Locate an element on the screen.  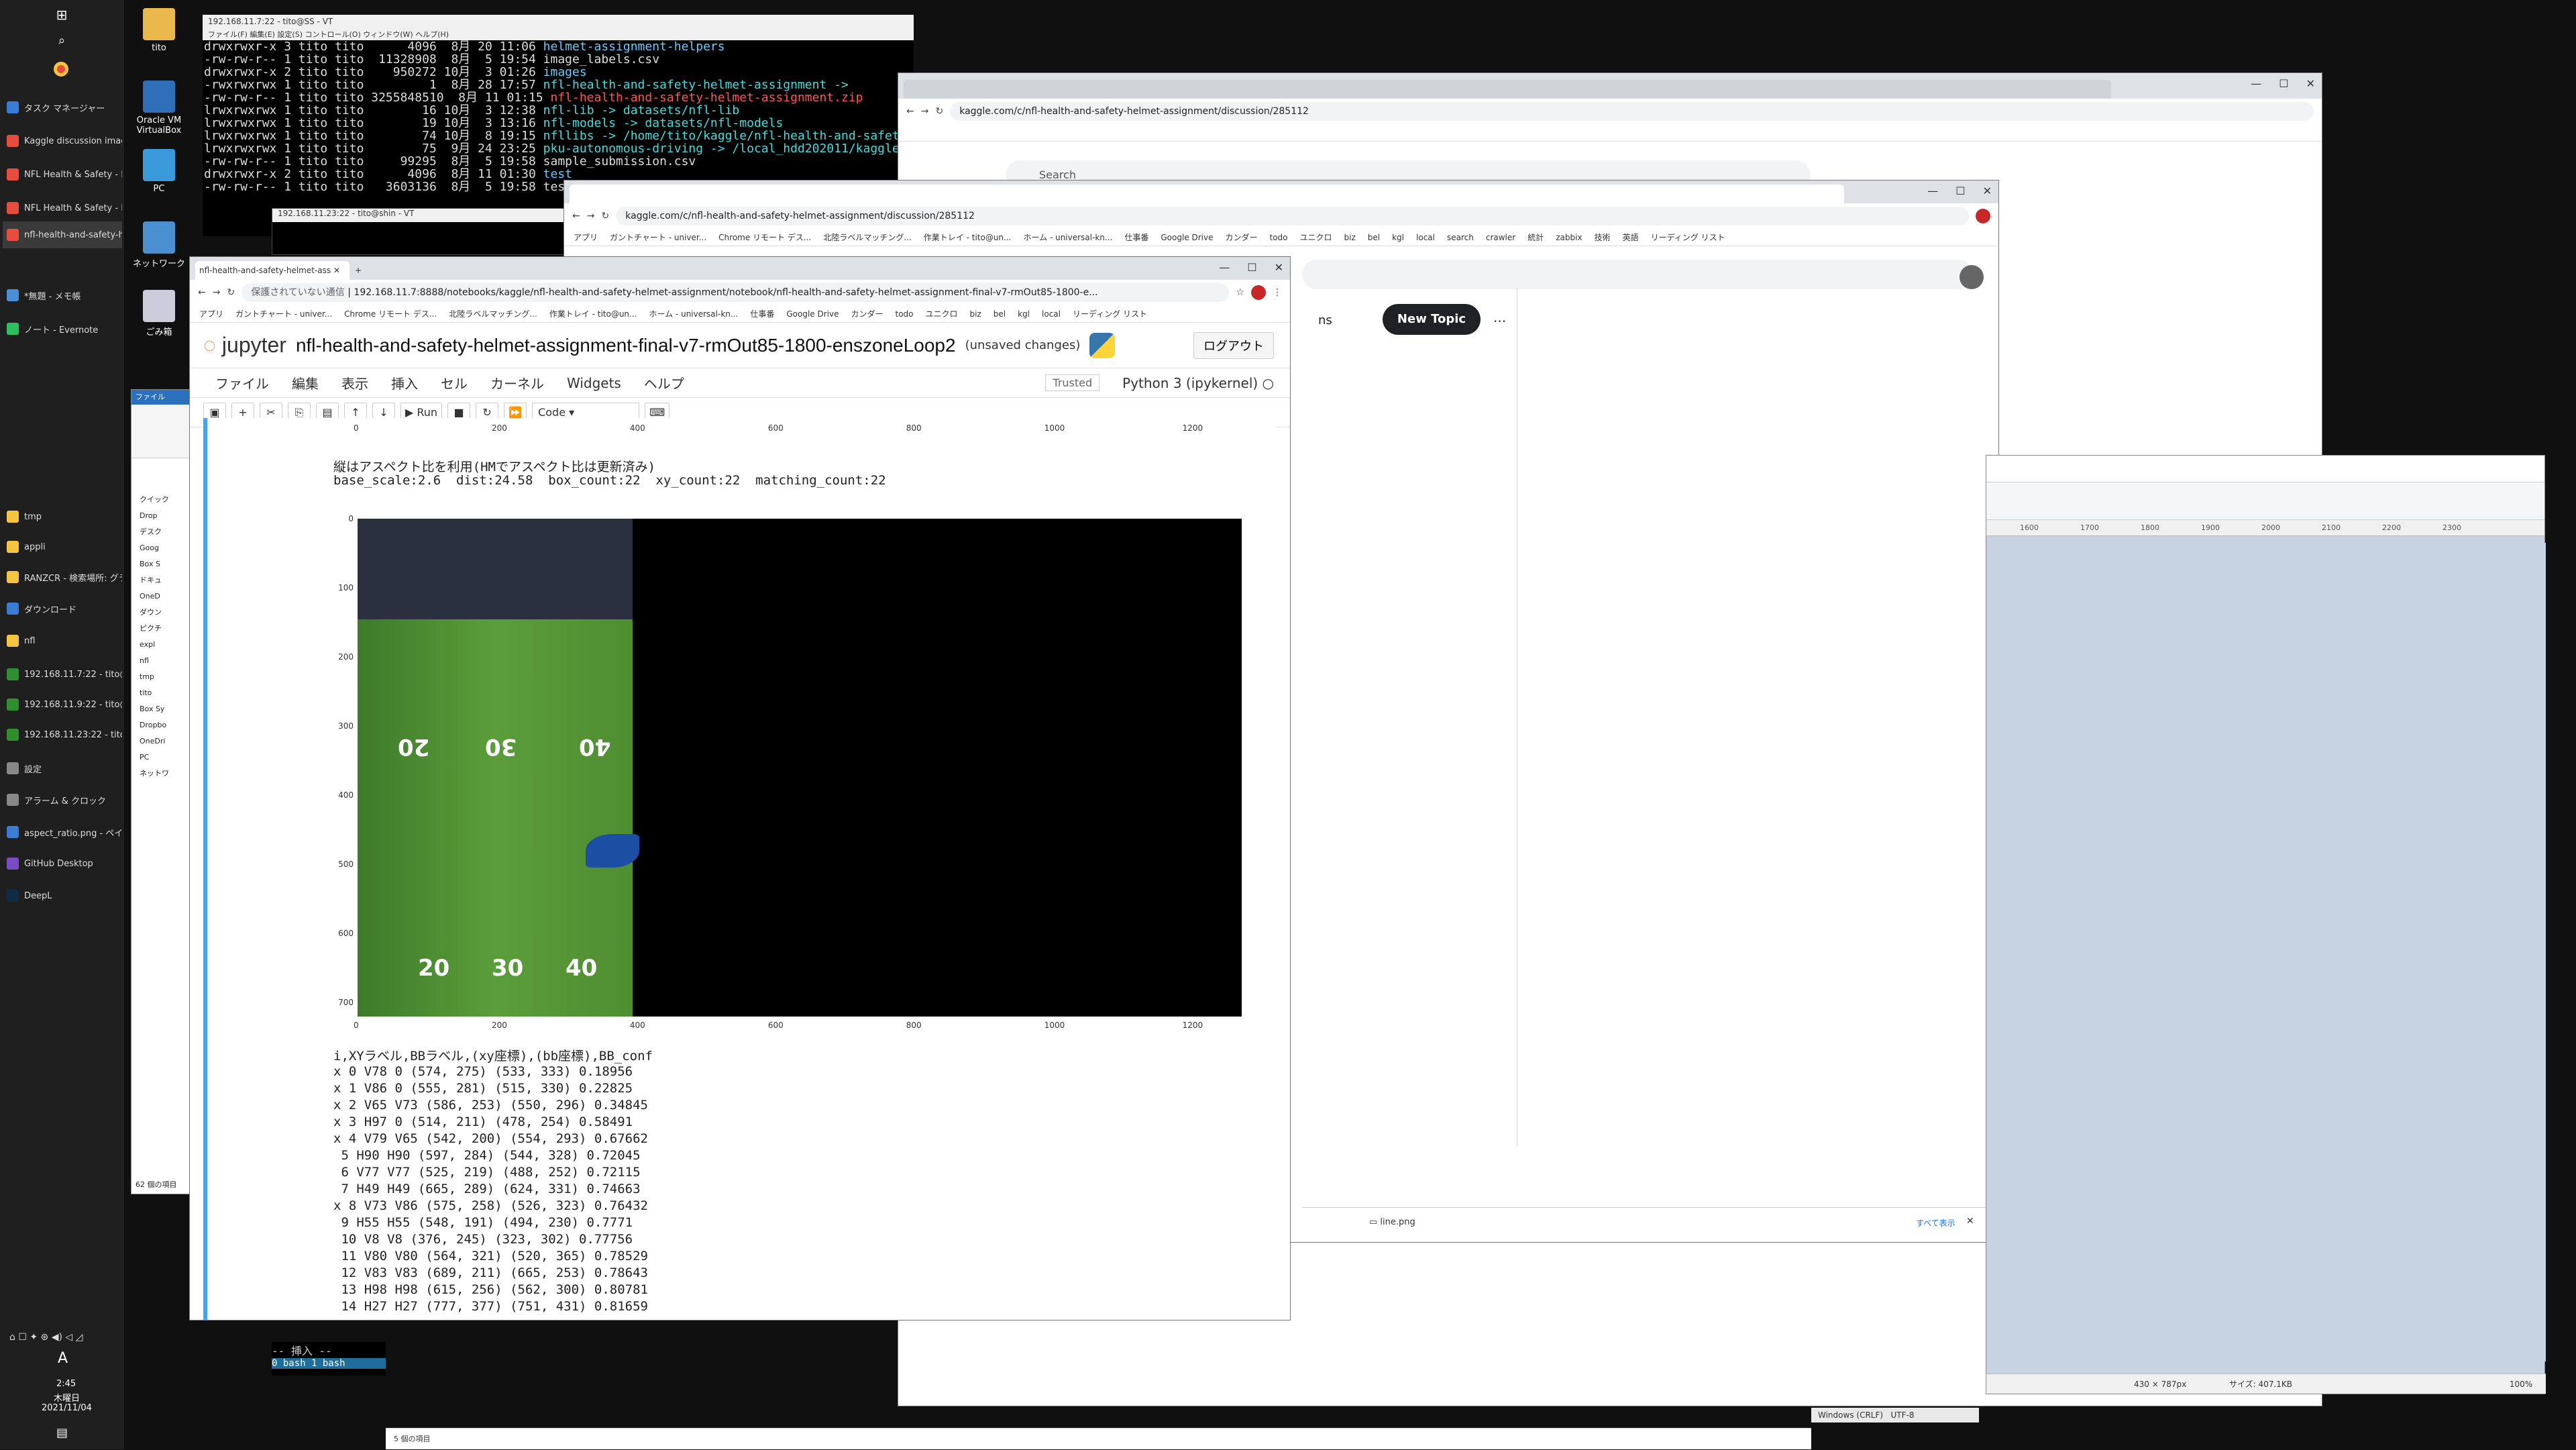
menu-icon: ⋮ is located at coordinates (1277, 292).